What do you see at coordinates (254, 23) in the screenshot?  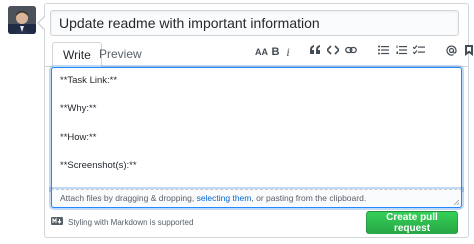 I see `pr-title-input` at bounding box center [254, 23].